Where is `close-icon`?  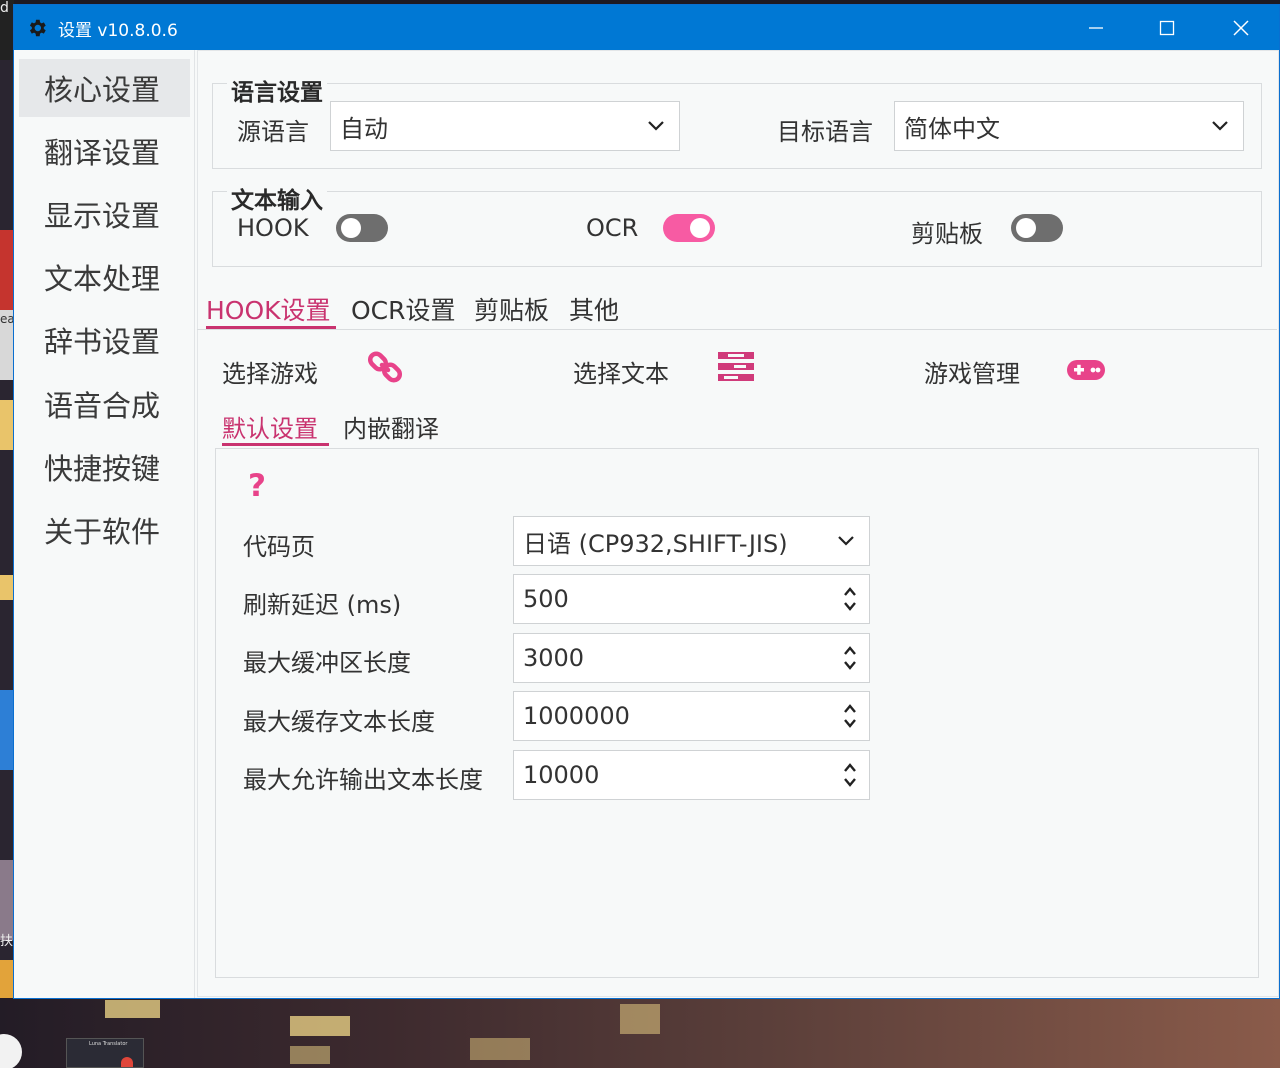 close-icon is located at coordinates (1241, 27).